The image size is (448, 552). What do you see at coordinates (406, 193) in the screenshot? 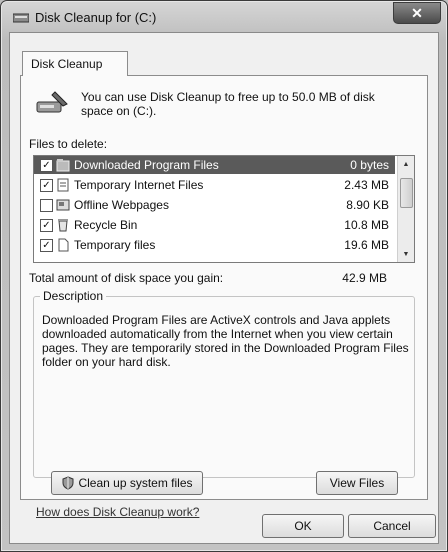
I see `scroll-thumb` at bounding box center [406, 193].